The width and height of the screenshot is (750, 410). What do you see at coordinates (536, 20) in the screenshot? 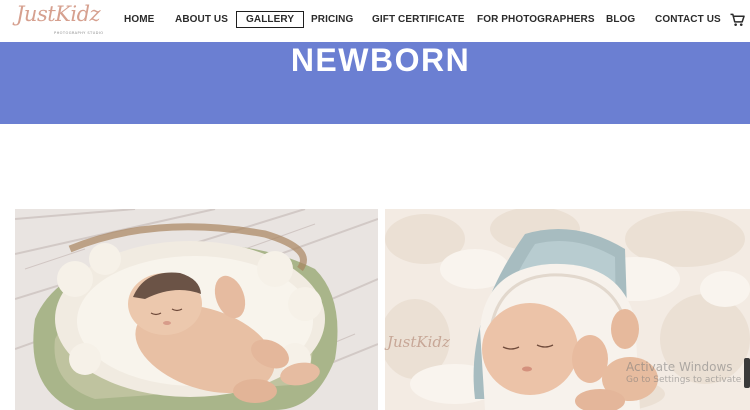
I see `nav-for-photographers: FOR PHOTOGRAPHERS` at bounding box center [536, 20].